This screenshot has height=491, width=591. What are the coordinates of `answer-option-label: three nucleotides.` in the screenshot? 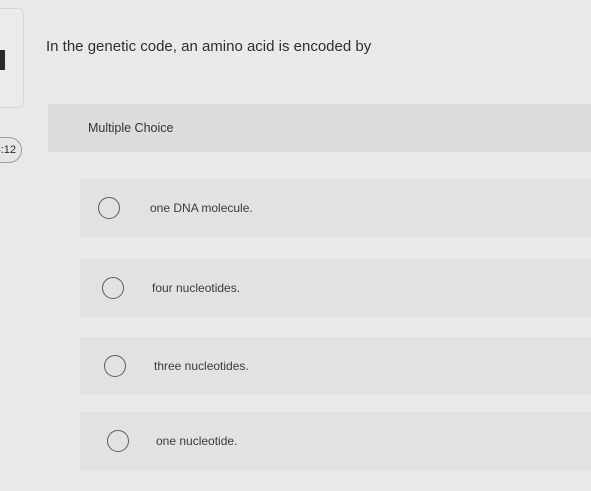 It's located at (201, 366).